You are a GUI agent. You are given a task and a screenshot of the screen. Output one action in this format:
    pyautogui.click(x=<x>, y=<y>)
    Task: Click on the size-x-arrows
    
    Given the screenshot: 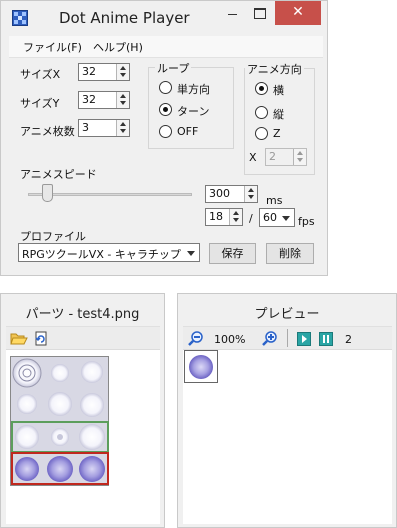 What is the action you would take?
    pyautogui.click(x=122, y=72)
    